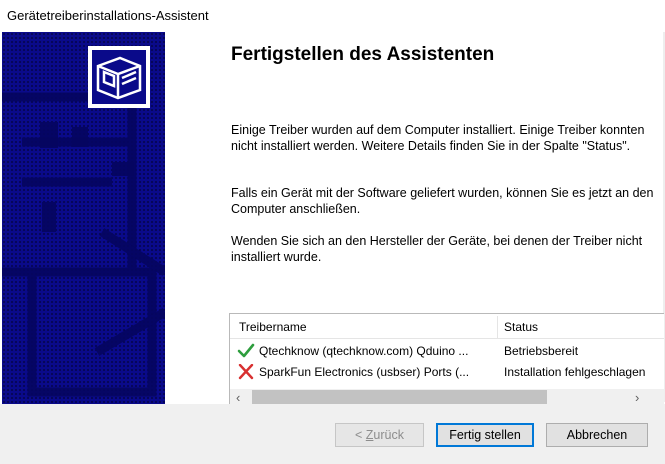  Describe the element at coordinates (485, 435) in the screenshot. I see `finish-button: Fertig stellen` at that location.